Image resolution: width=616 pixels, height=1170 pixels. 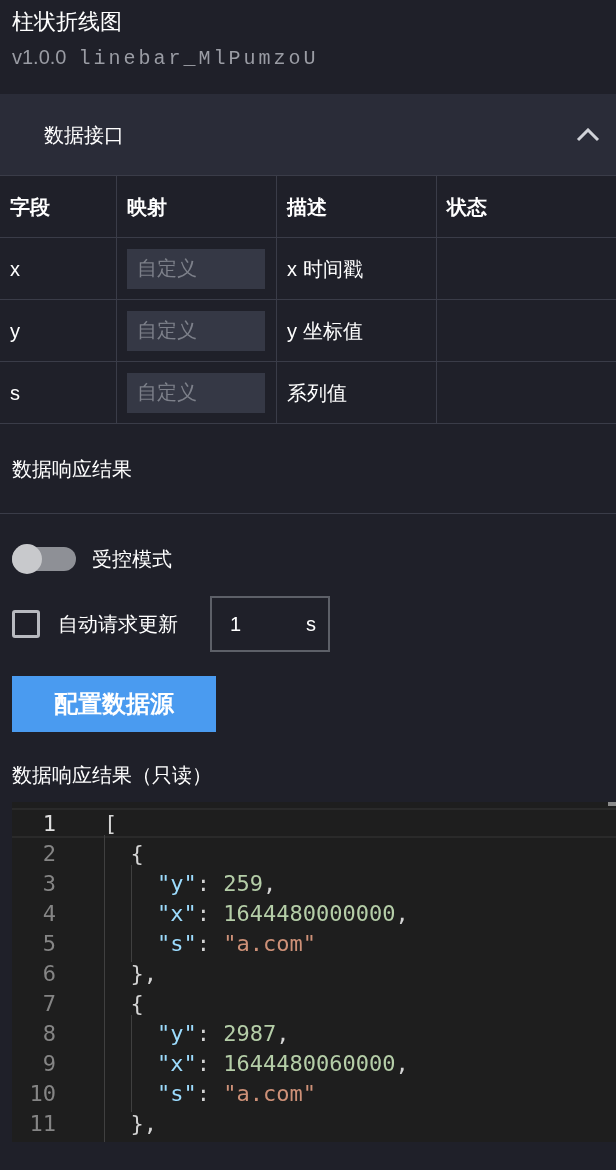 What do you see at coordinates (308, 134) in the screenshot?
I see `section-header: 数据接口` at bounding box center [308, 134].